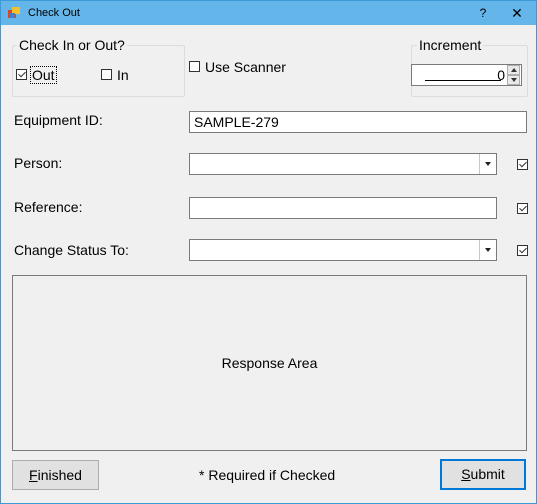  I want to click on increment-down-icon, so click(513, 80).